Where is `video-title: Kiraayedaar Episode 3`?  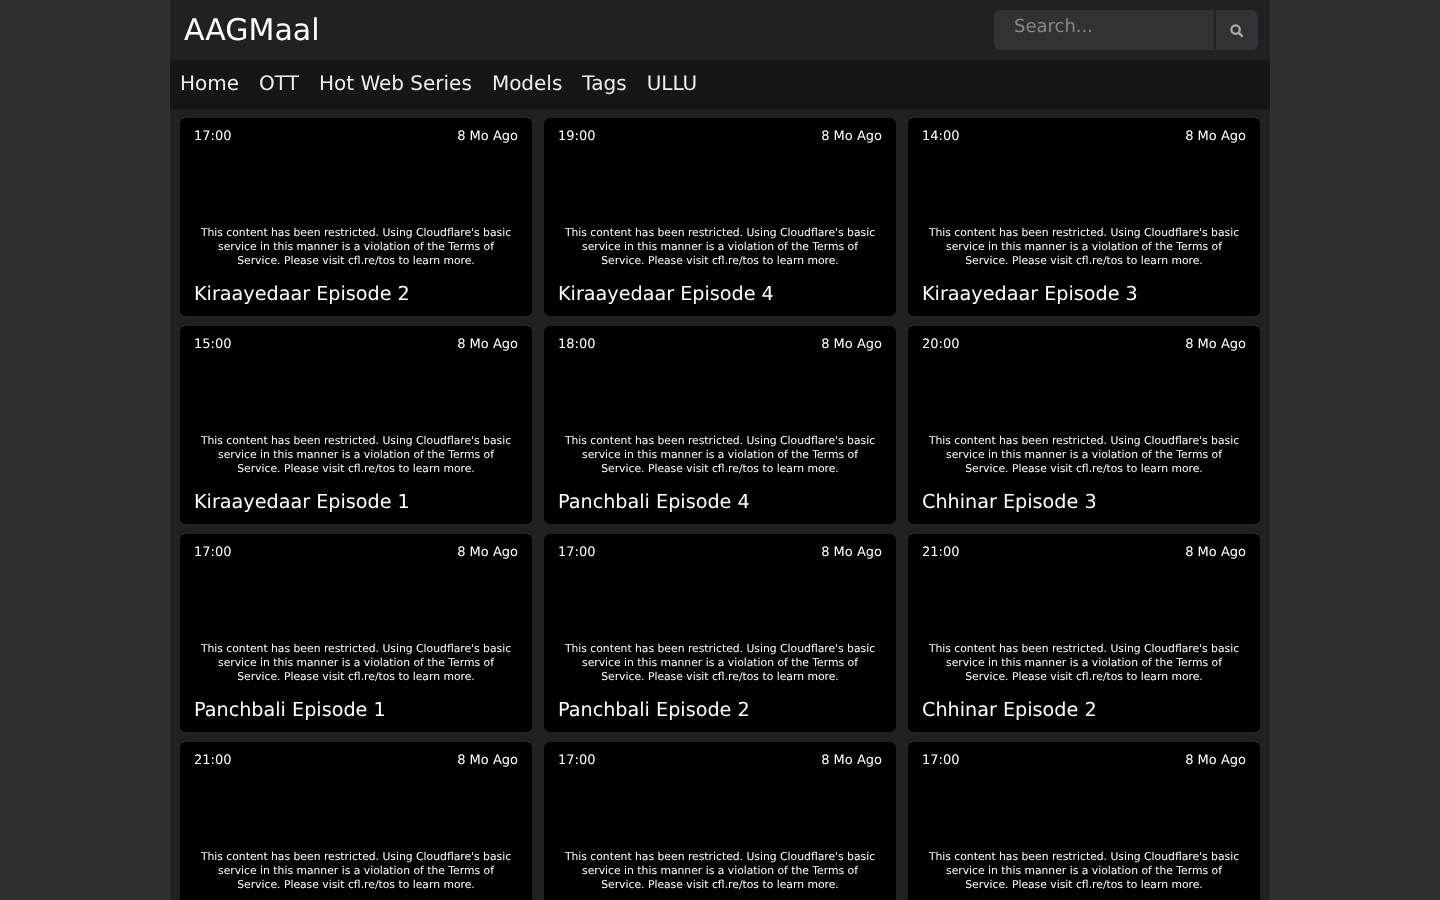
video-title: Kiraayedaar Episode 3 is located at coordinates (1084, 295).